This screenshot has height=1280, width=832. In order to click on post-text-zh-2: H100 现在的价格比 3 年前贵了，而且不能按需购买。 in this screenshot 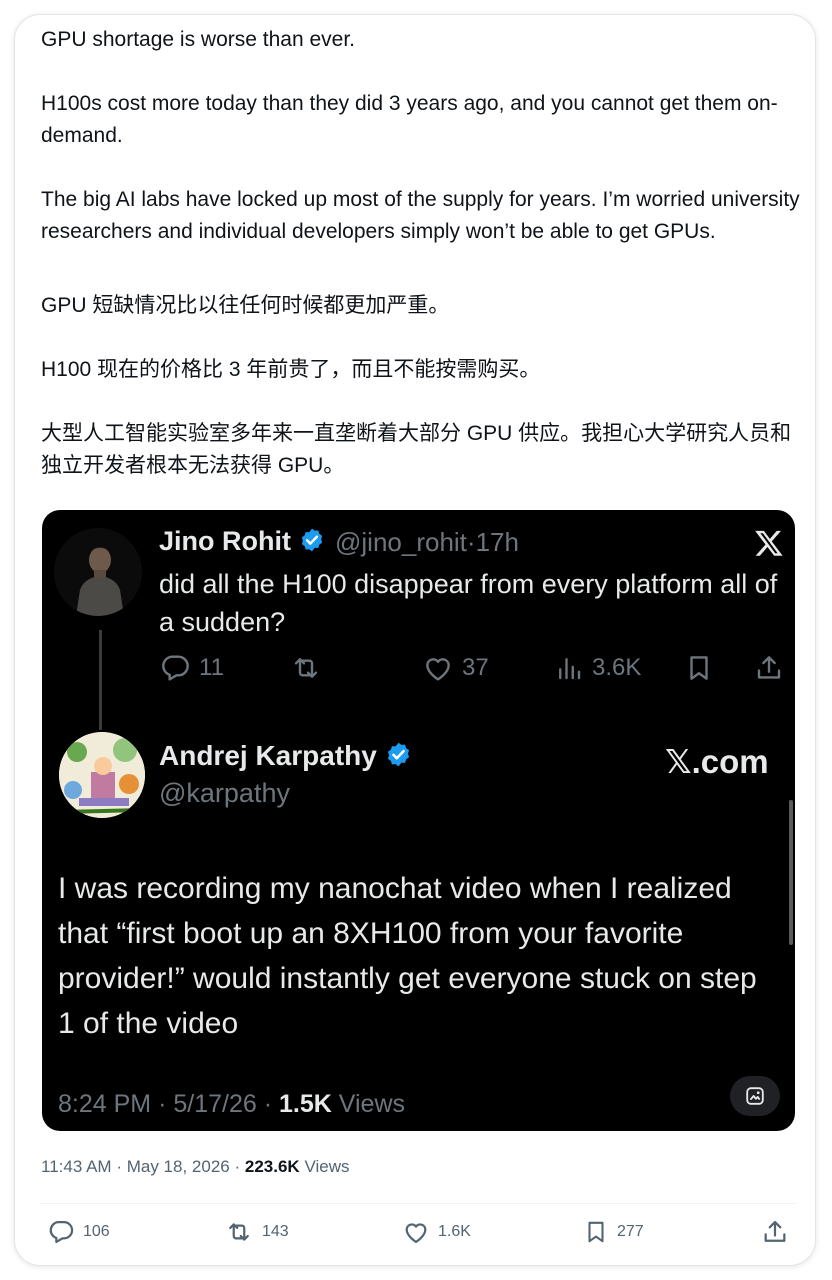, I will do `click(291, 369)`.